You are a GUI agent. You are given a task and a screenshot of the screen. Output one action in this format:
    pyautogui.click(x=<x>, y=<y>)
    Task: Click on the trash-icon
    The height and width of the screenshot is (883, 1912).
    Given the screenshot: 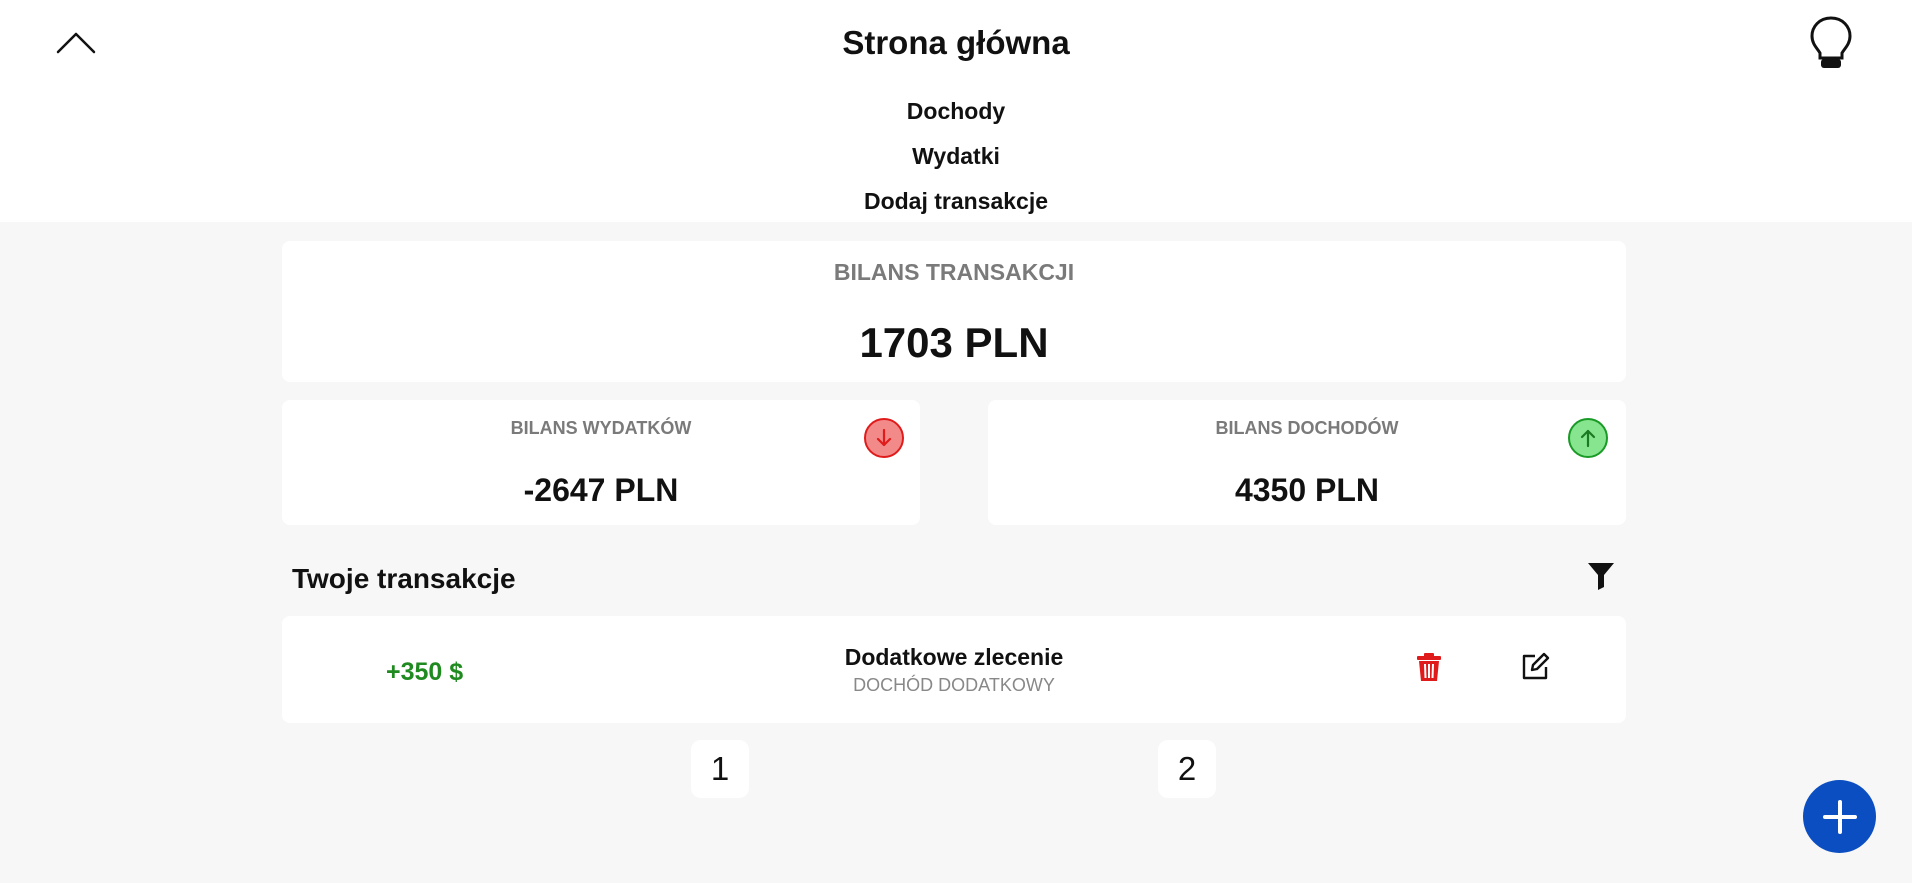 What is the action you would take?
    pyautogui.click(x=1429, y=667)
    